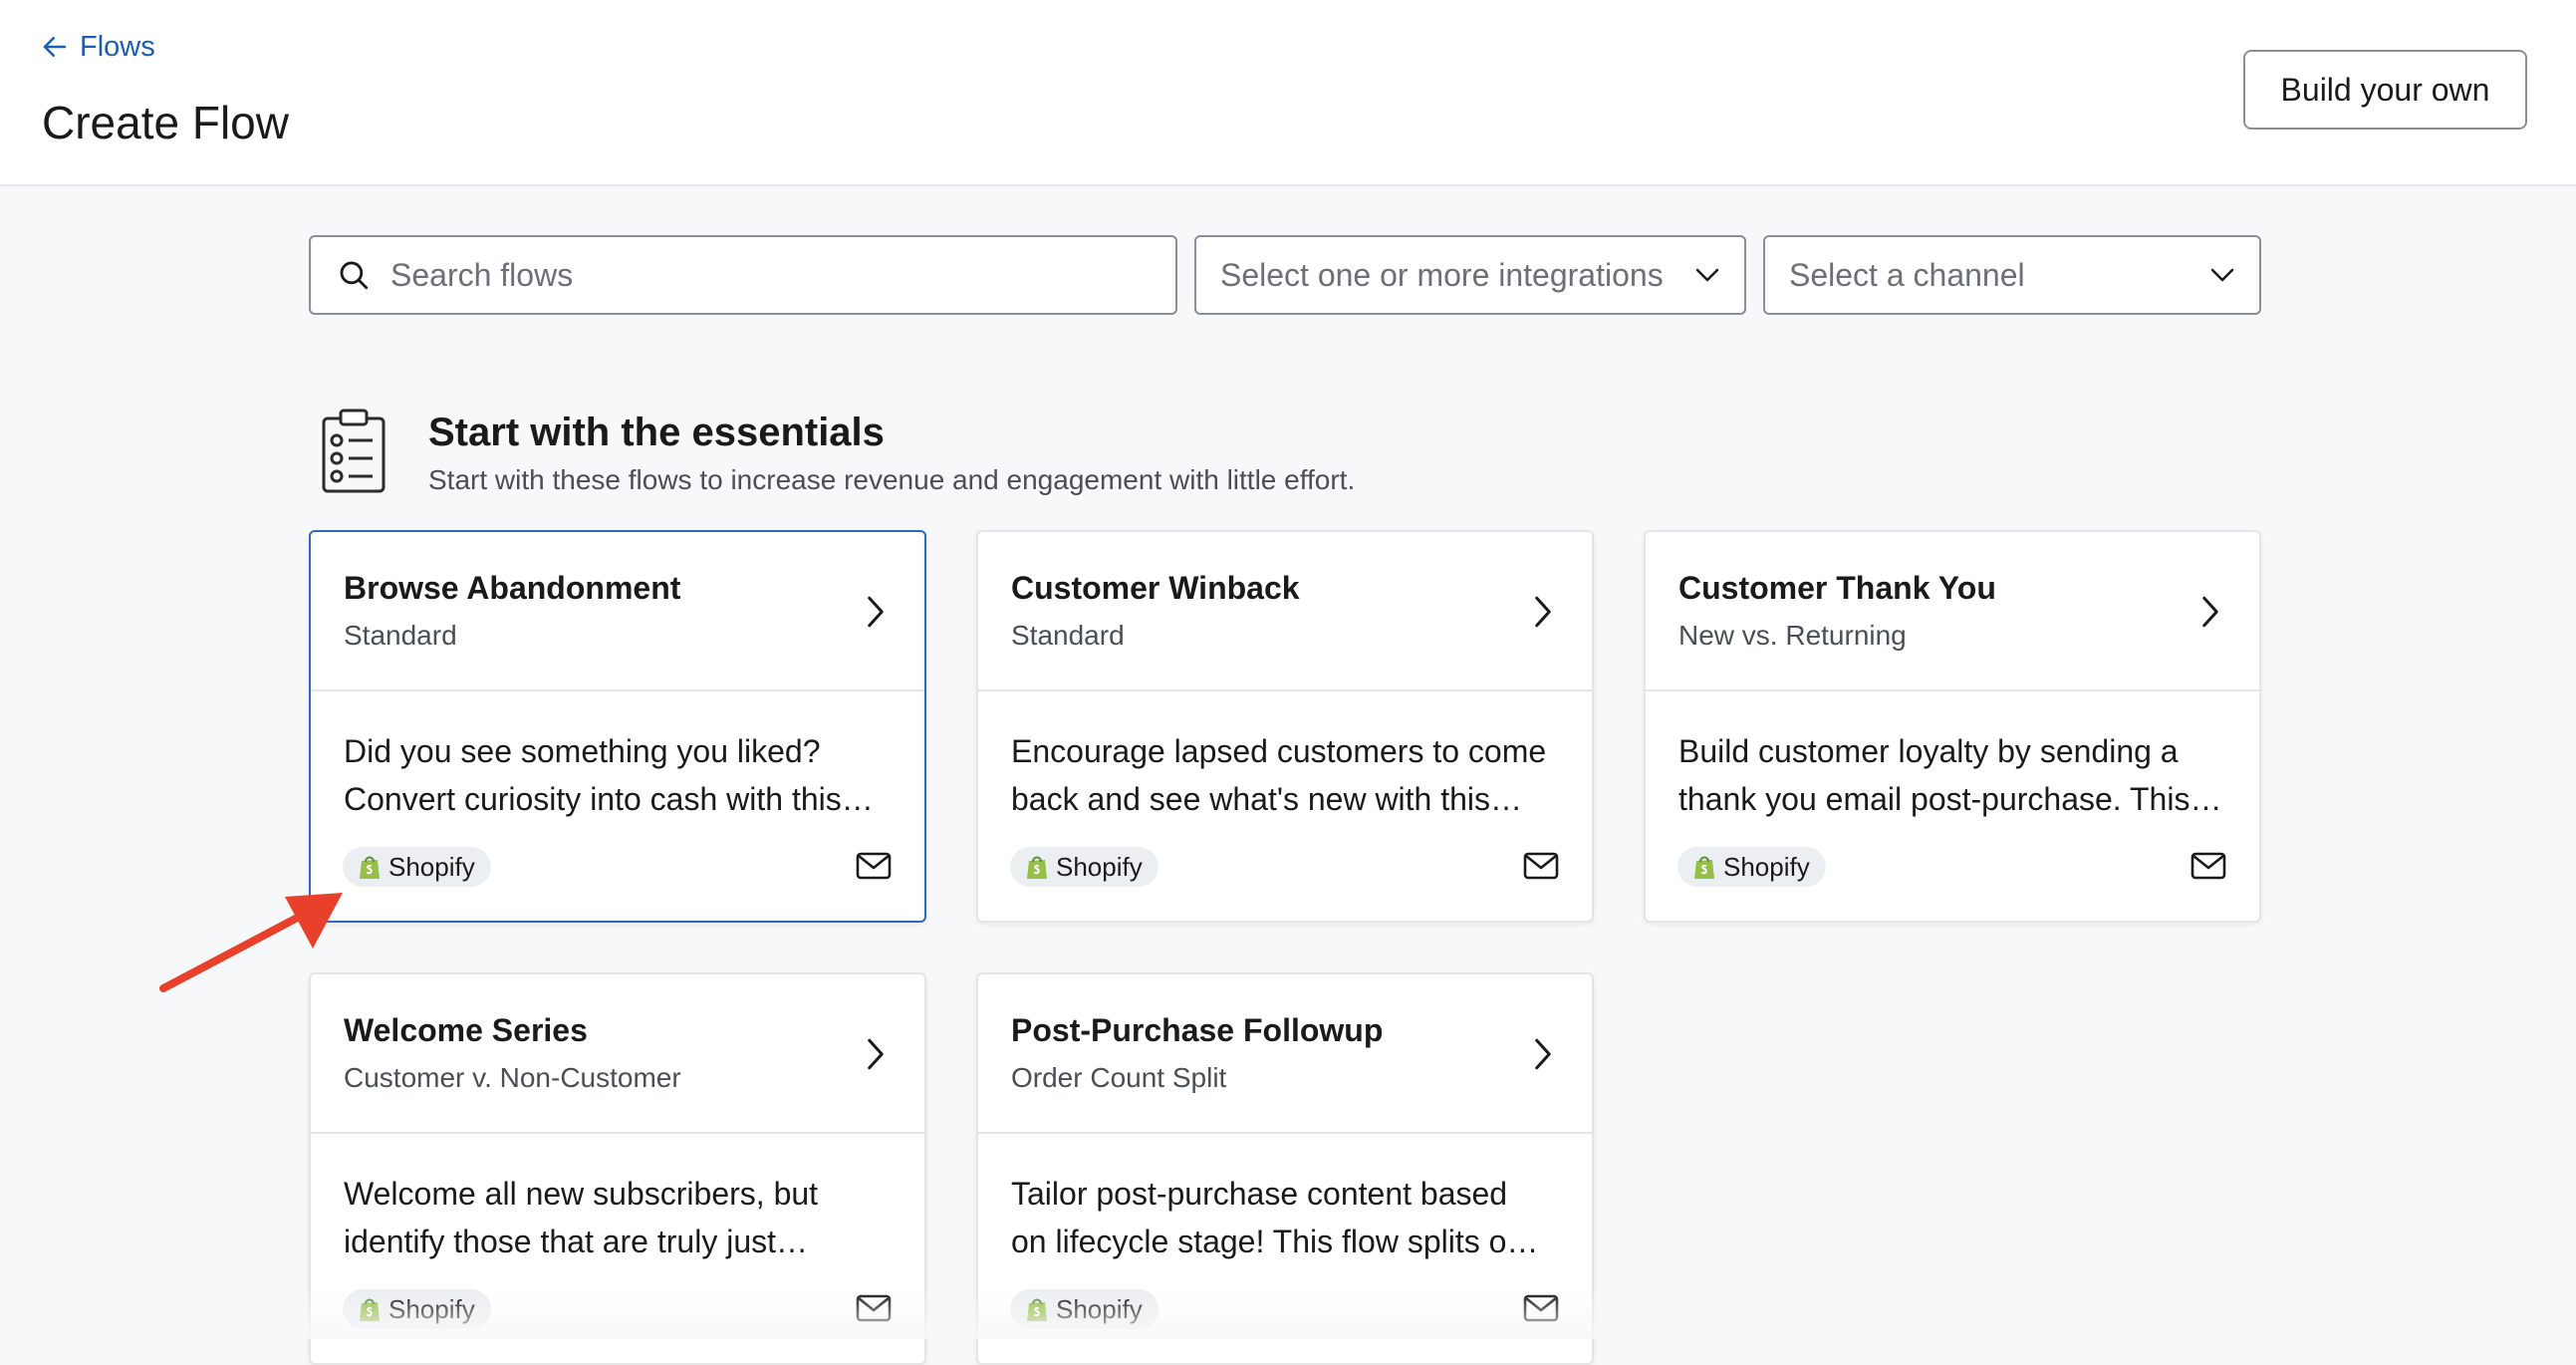  What do you see at coordinates (1928, 751) in the screenshot?
I see `card-description-line: Build customer loyalty by sending a` at bounding box center [1928, 751].